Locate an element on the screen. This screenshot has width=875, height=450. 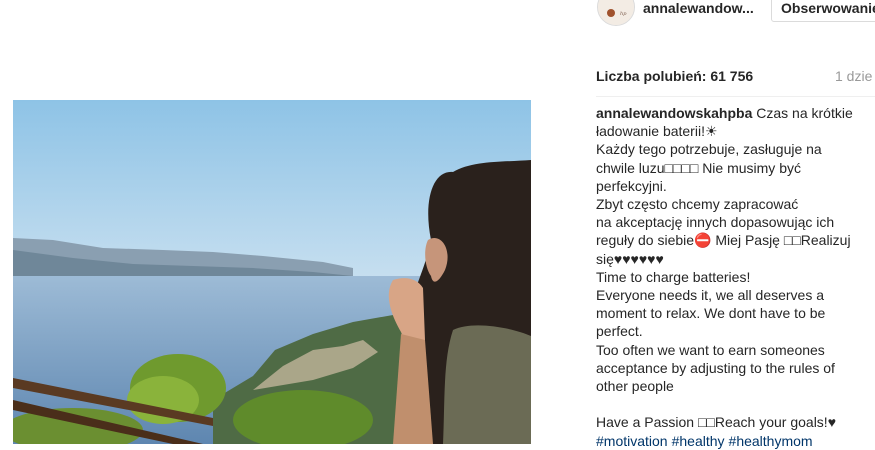
hashtag-link: #motivation is located at coordinates (632, 441).